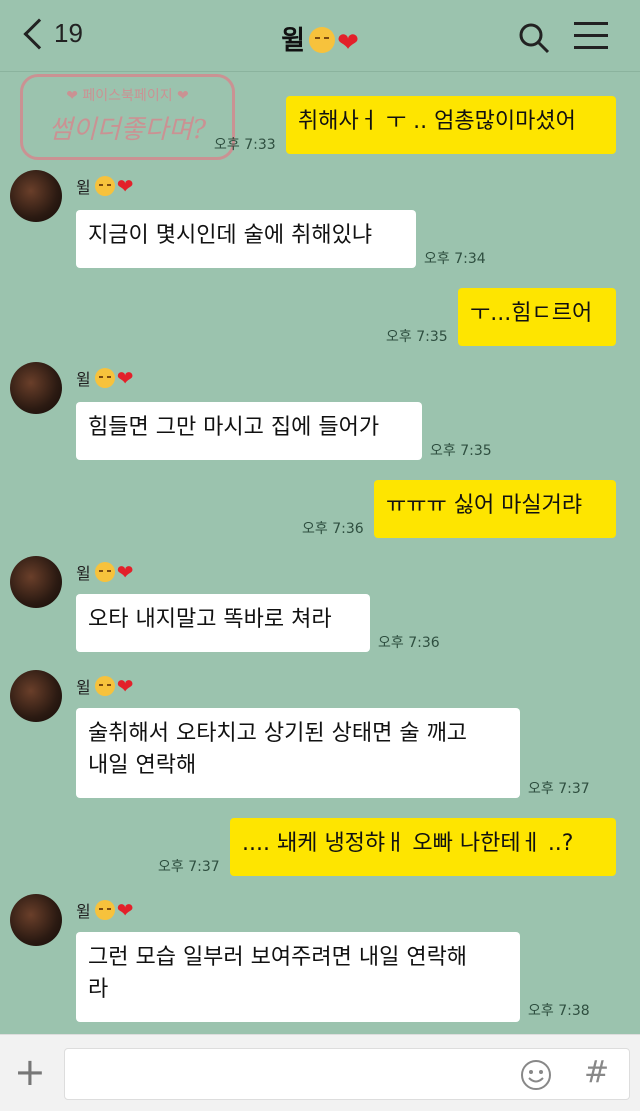  I want to click on search-icon, so click(534, 38).